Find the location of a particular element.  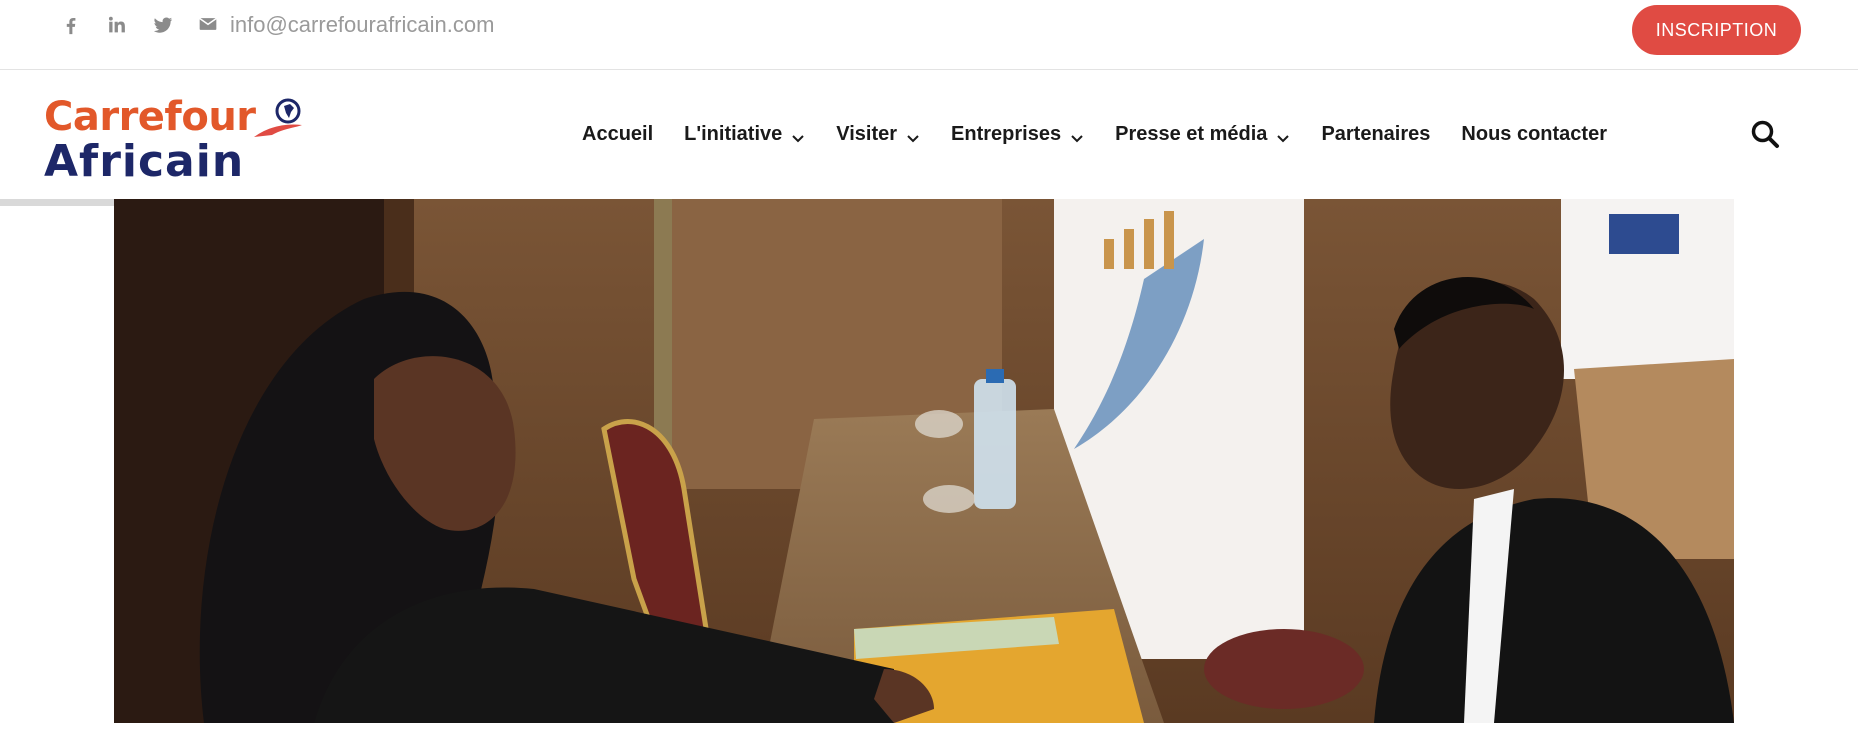

social-links: info@carrefourafricain.com is located at coordinates (277, 25).